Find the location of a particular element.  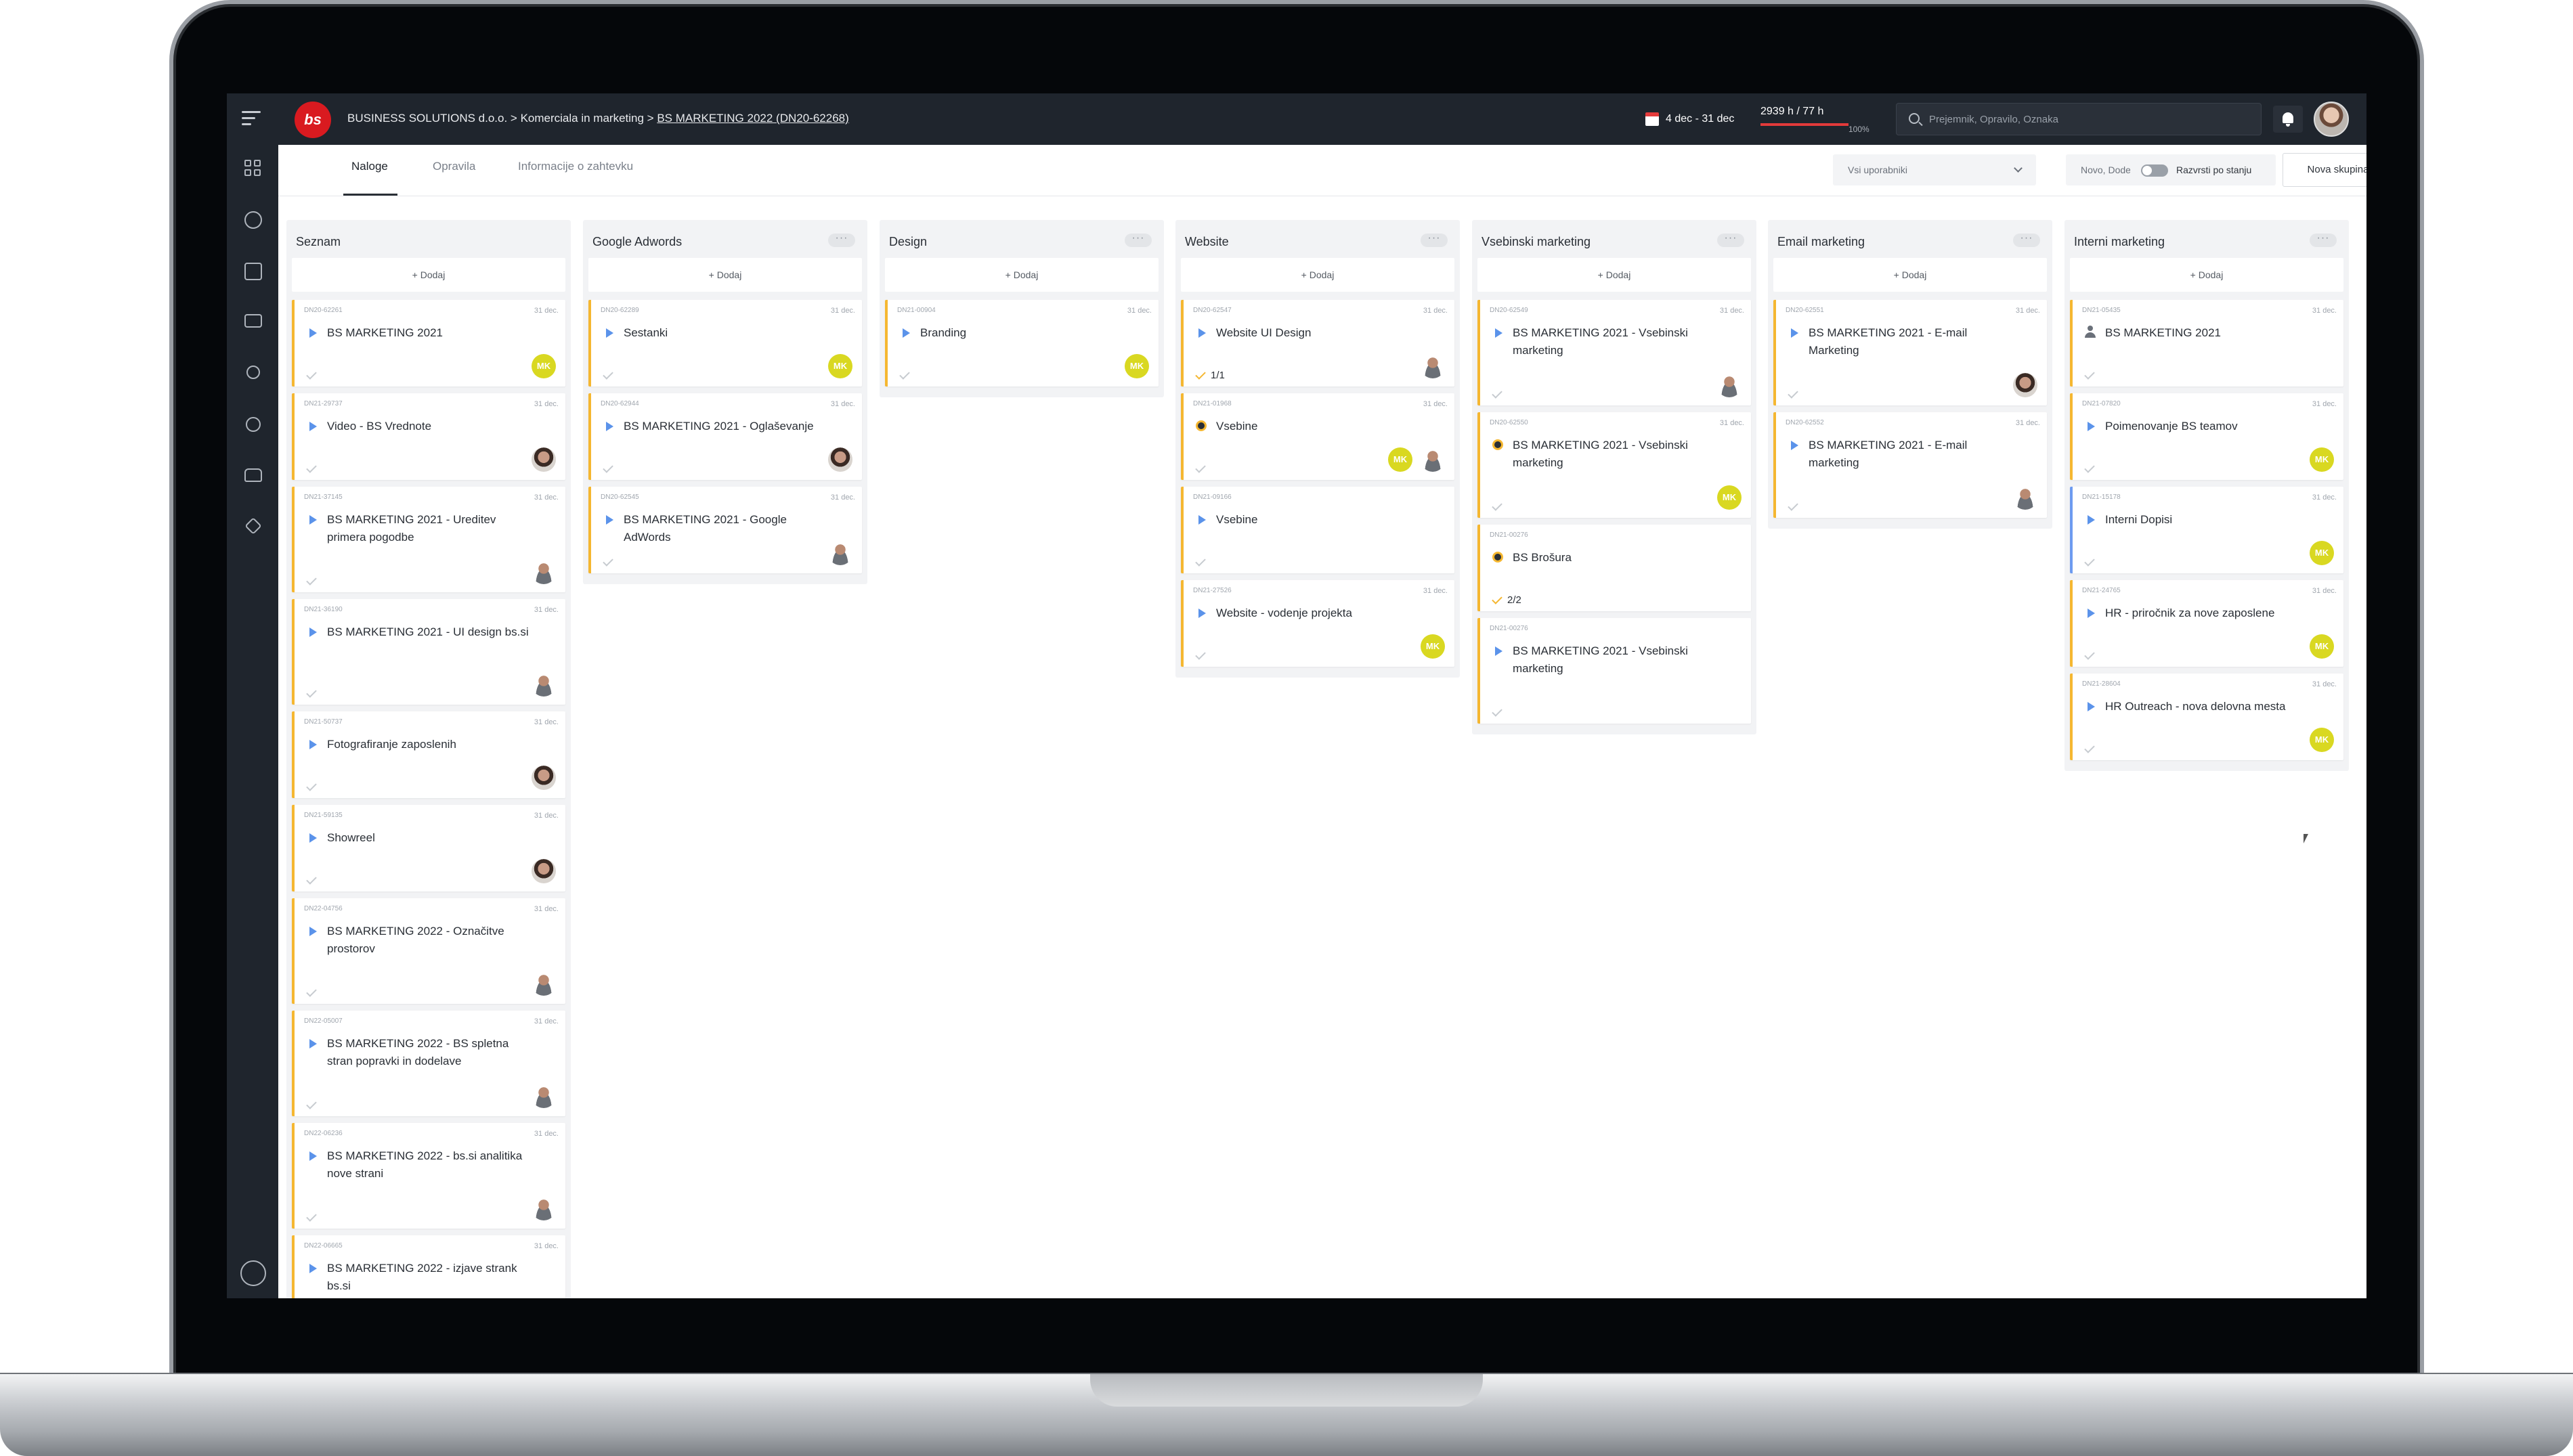

new-group-button: Nova skupina is located at coordinates (2325, 170).